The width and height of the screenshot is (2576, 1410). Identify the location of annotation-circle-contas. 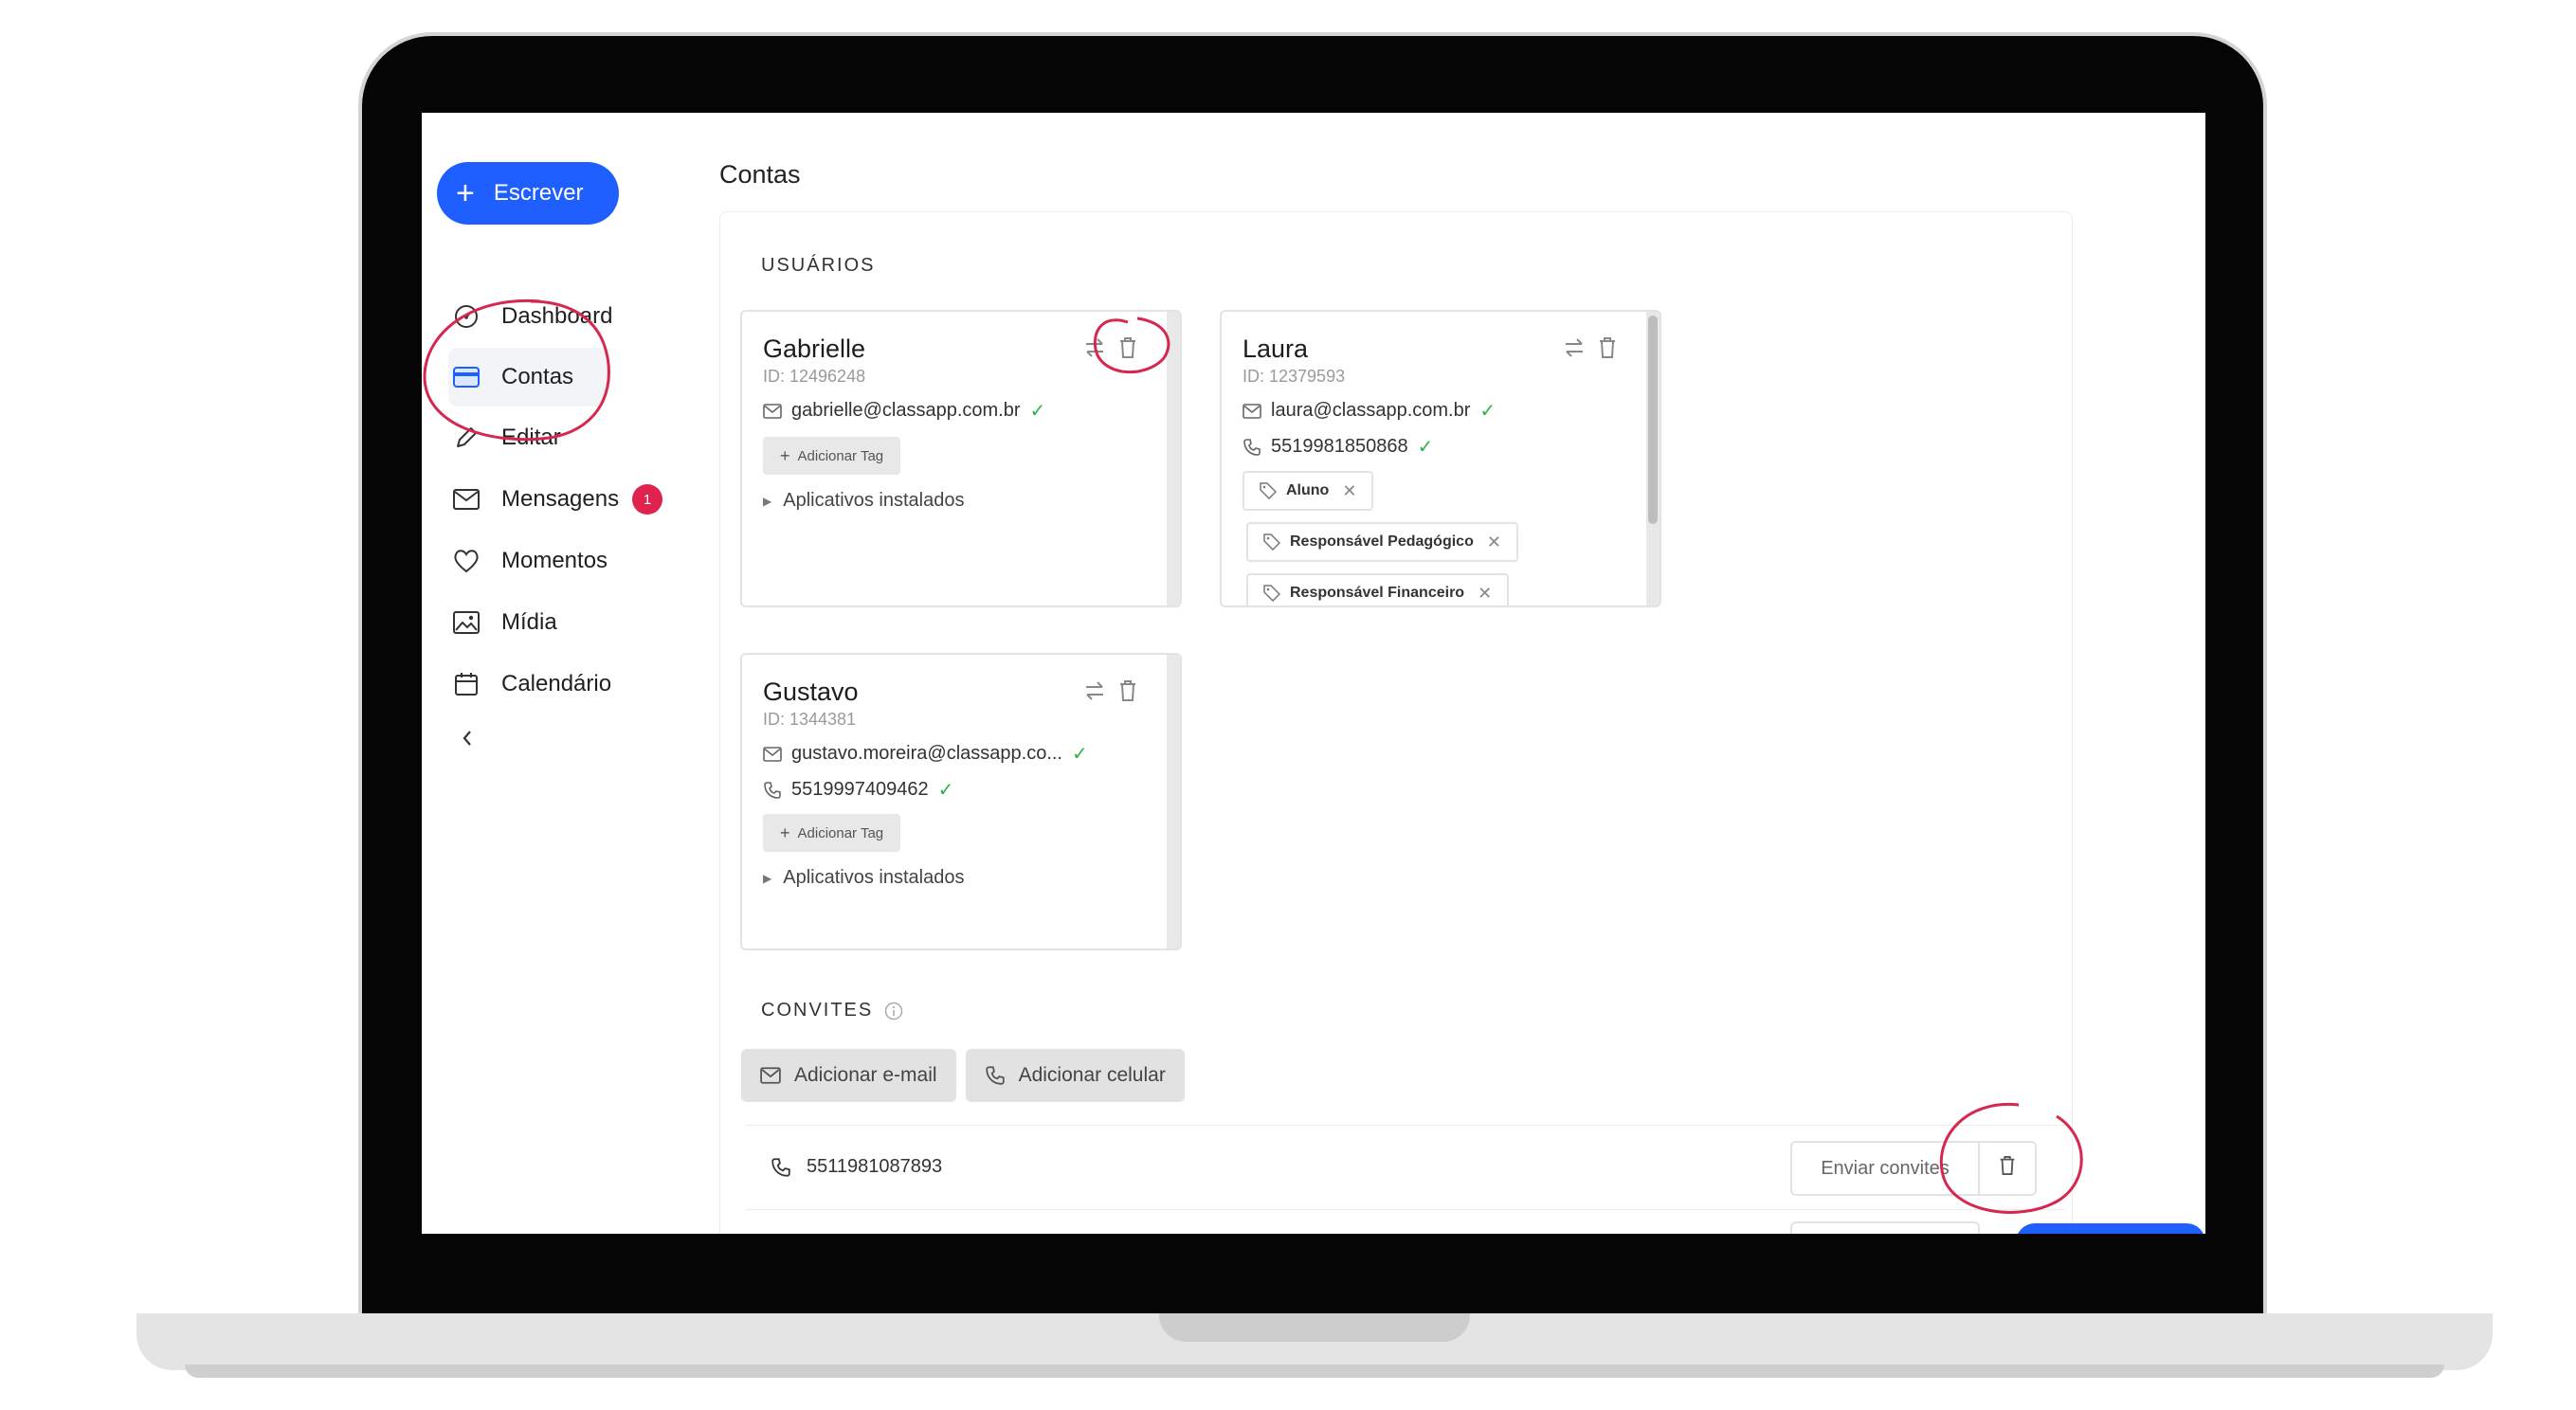
(516, 370).